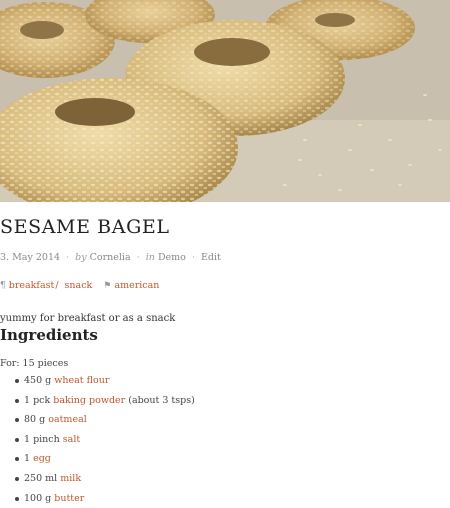  I want to click on course-link-snack: snack, so click(79, 285).